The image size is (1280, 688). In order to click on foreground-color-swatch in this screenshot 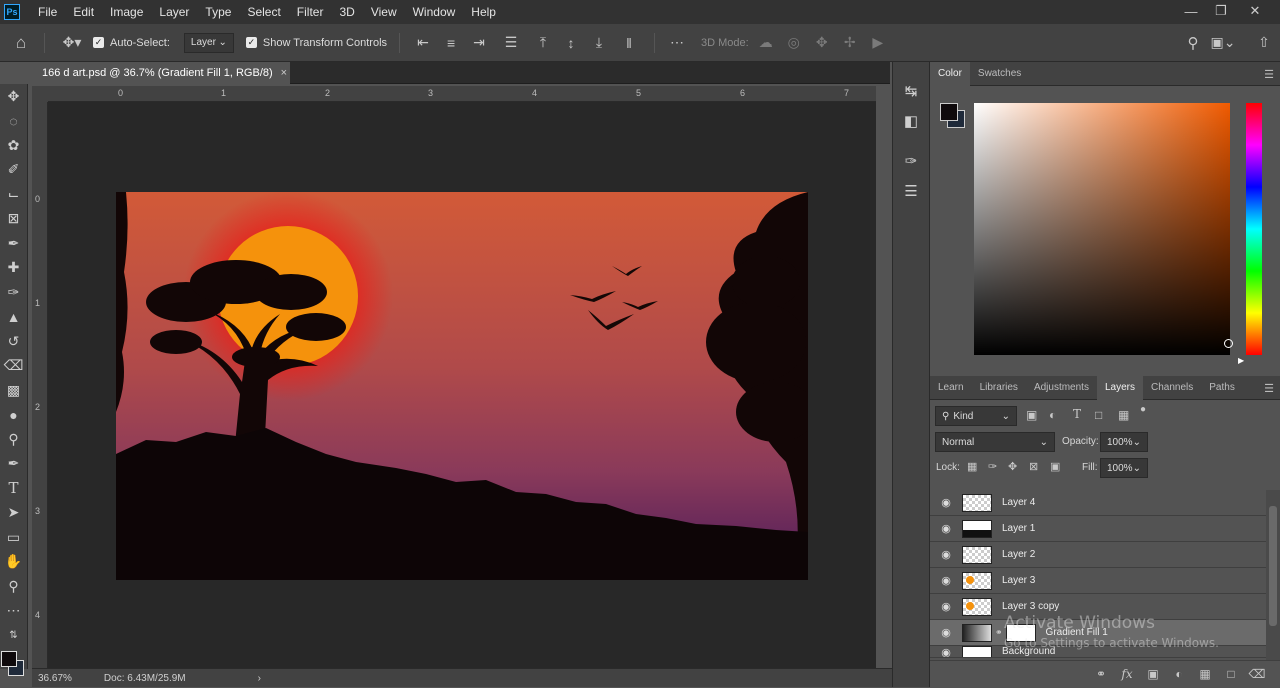, I will do `click(9, 658)`.